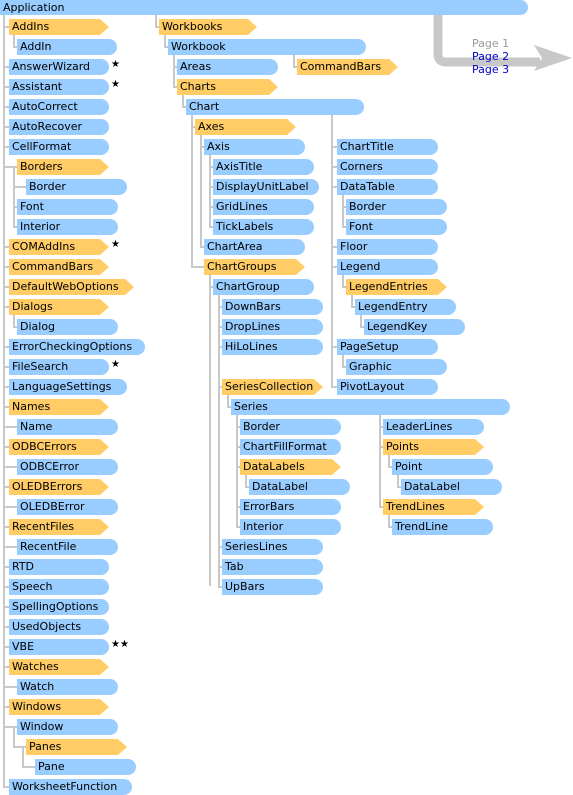 The height and width of the screenshot is (795, 573). Describe the element at coordinates (71, 287) in the screenshot. I see `node-defaultweboptions: DefaultWebOptions` at that location.